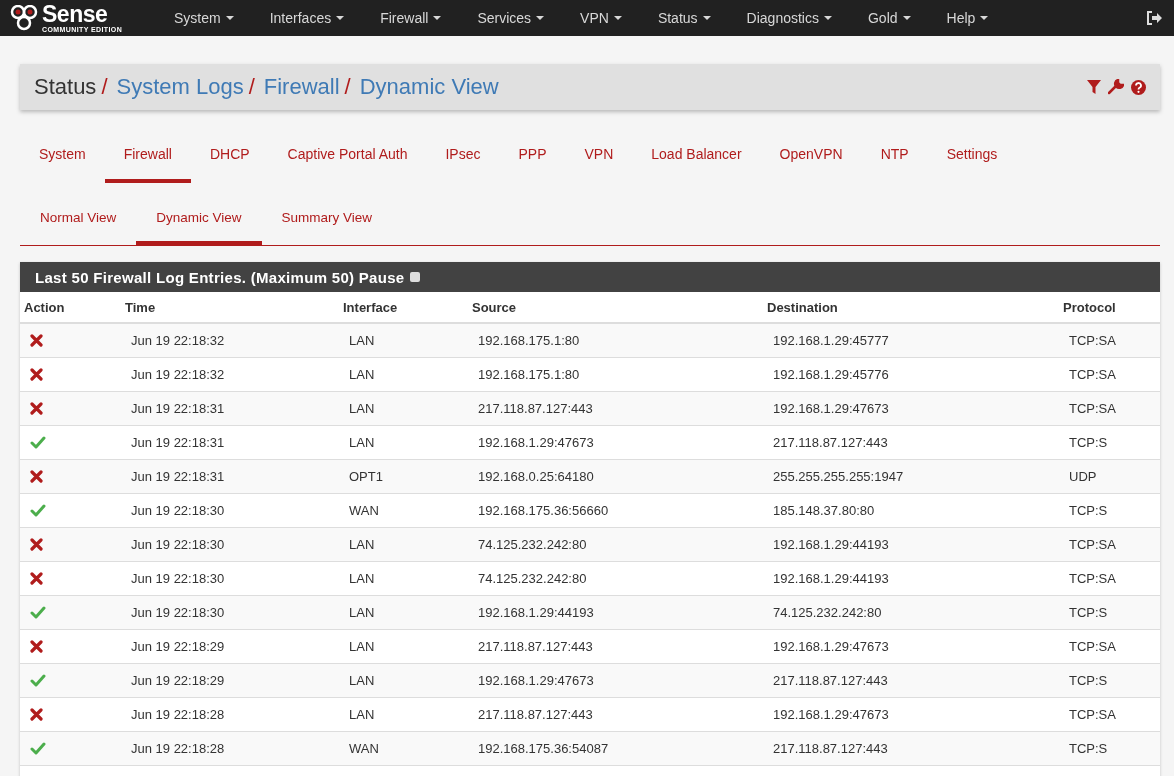  I want to click on nav-menu: Firewall, so click(411, 18).